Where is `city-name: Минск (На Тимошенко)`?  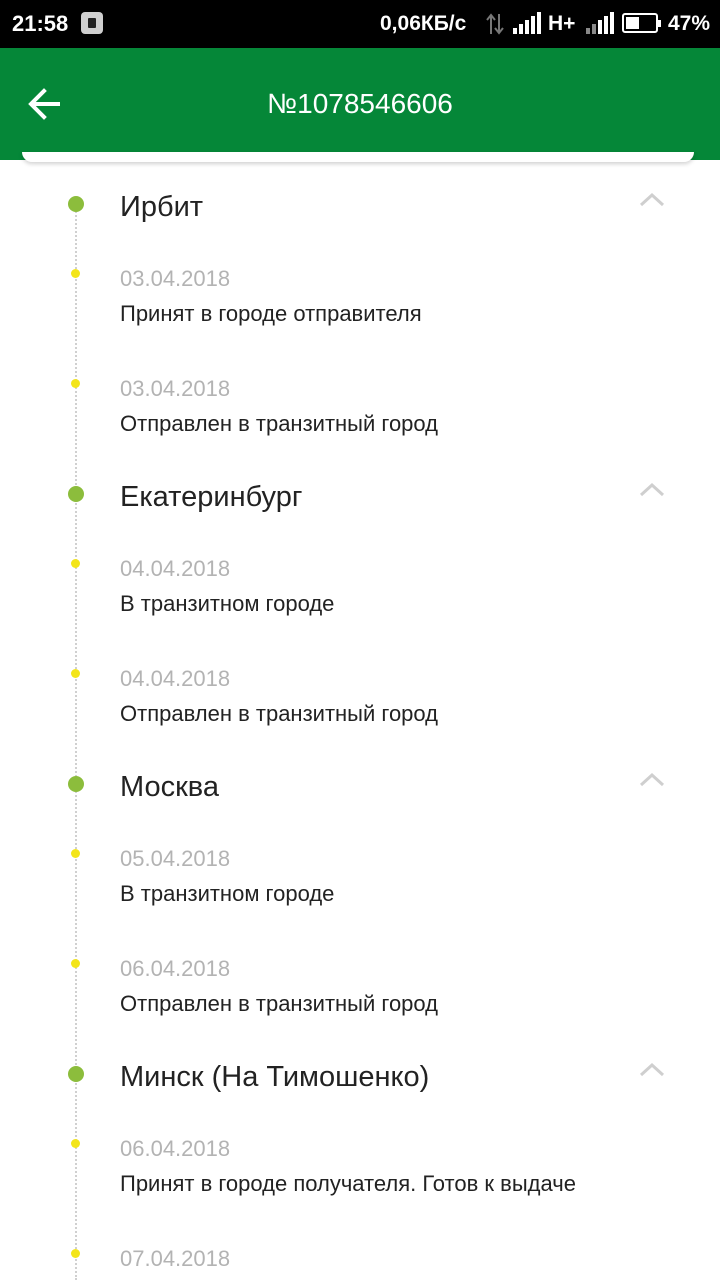
city-name: Минск (На Тимошенко) is located at coordinates (275, 1077).